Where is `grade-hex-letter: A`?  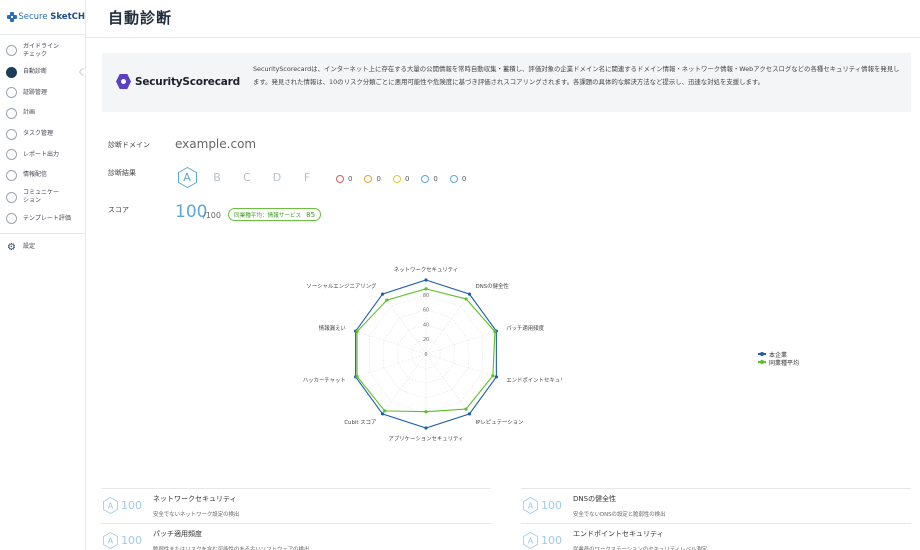
grade-hex-letter: A is located at coordinates (531, 541).